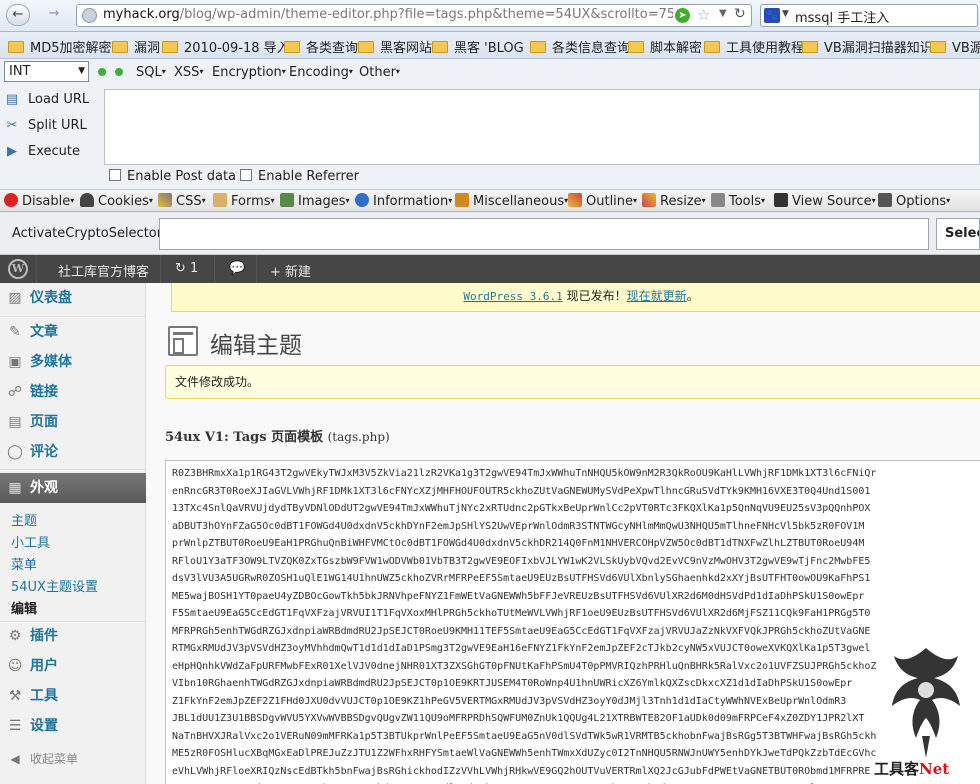 Image resolution: width=980 pixels, height=784 pixels. Describe the element at coordinates (73, 362) in the screenshot. I see `menu-media: ▣ 多媒体` at that location.